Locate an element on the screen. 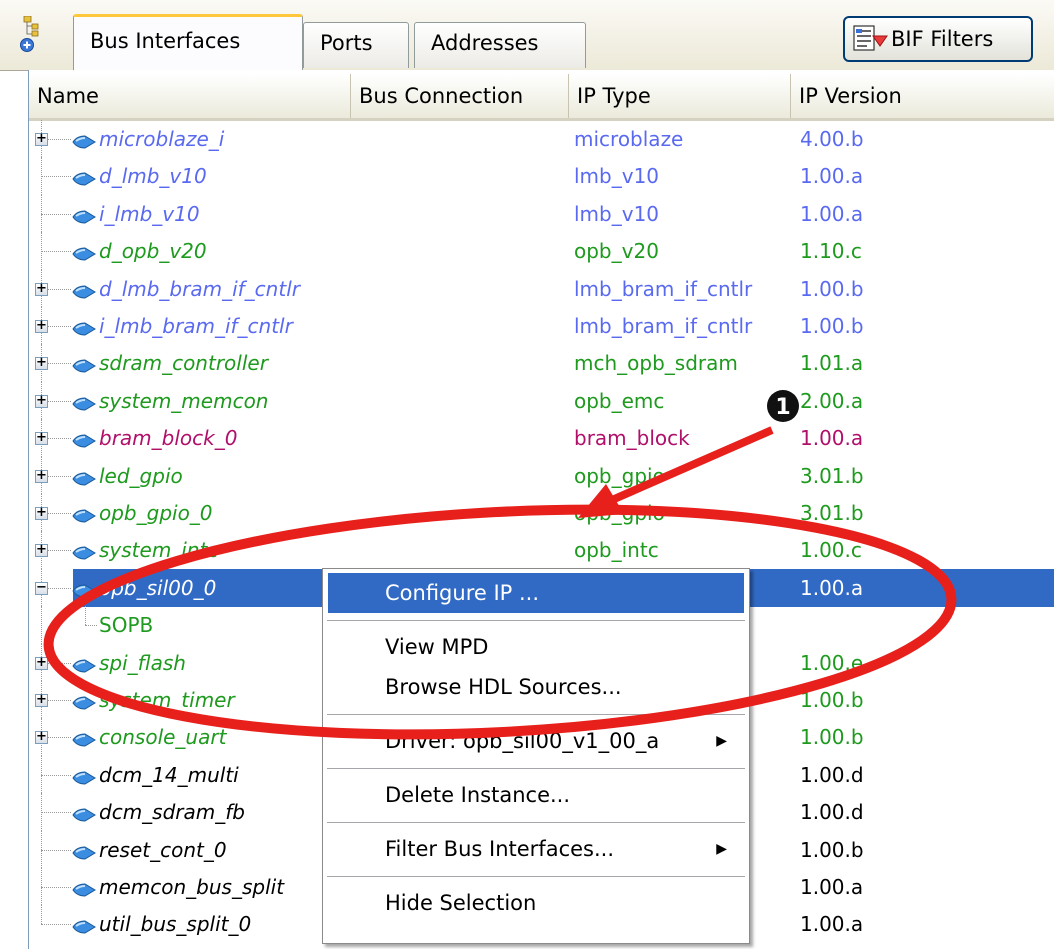 The width and height of the screenshot is (1054, 949). table-row: + system_intc opb_intc 1.00.c is located at coordinates (541, 550).